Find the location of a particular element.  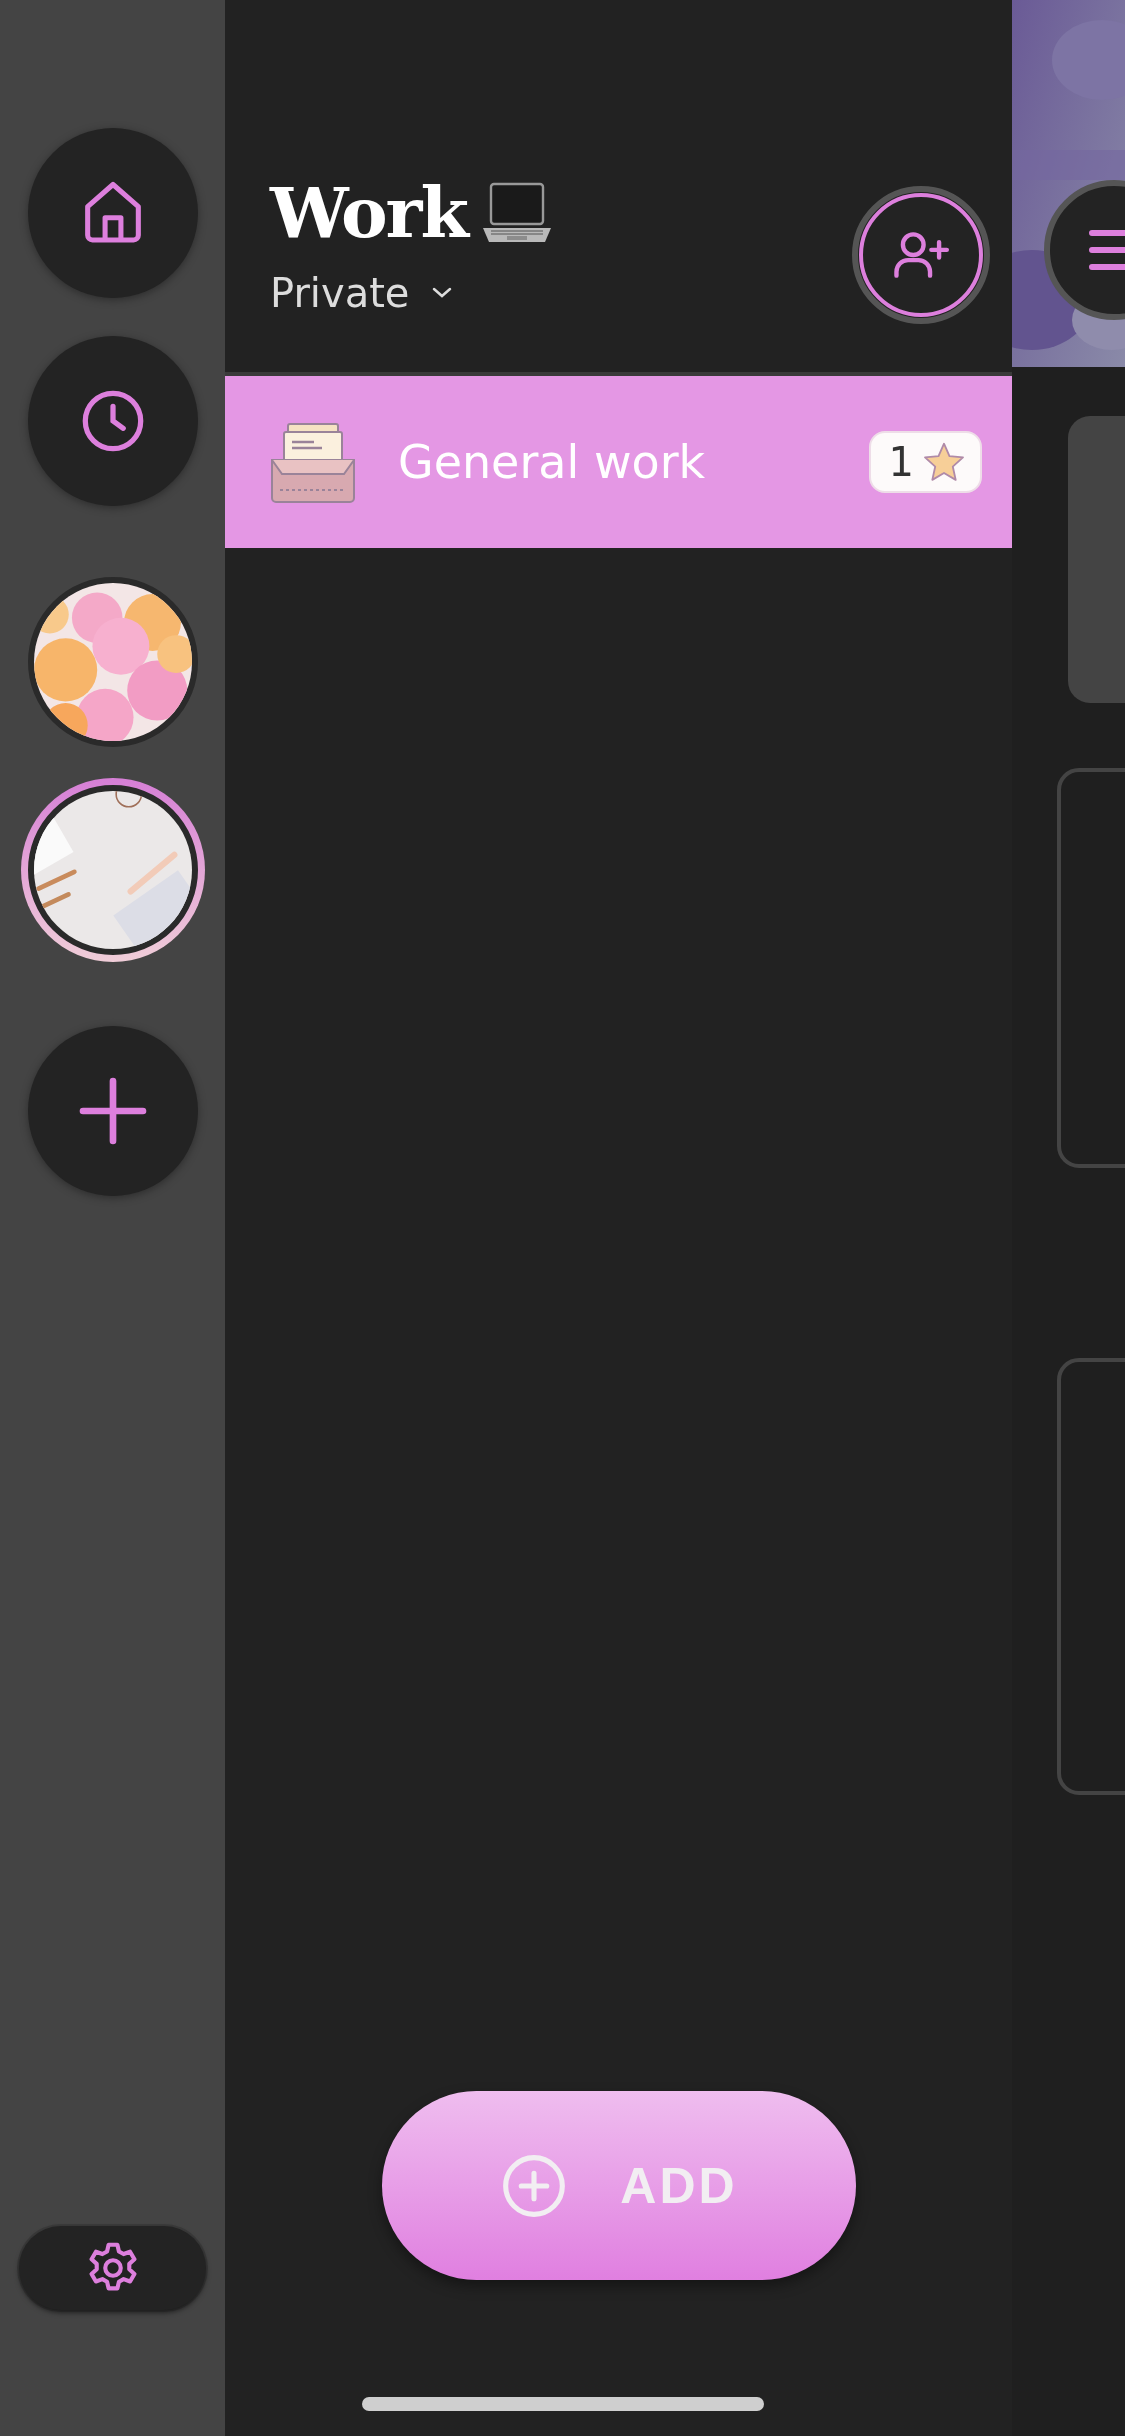

settings-button is located at coordinates (112, 2268).